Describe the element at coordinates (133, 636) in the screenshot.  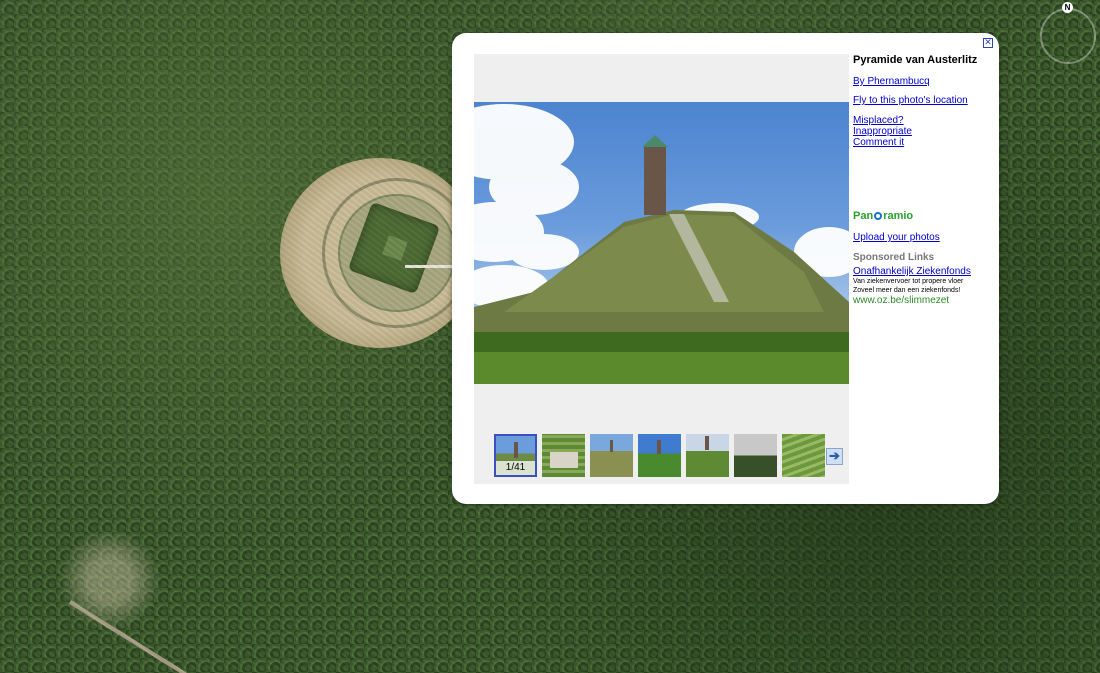
I see `road` at that location.